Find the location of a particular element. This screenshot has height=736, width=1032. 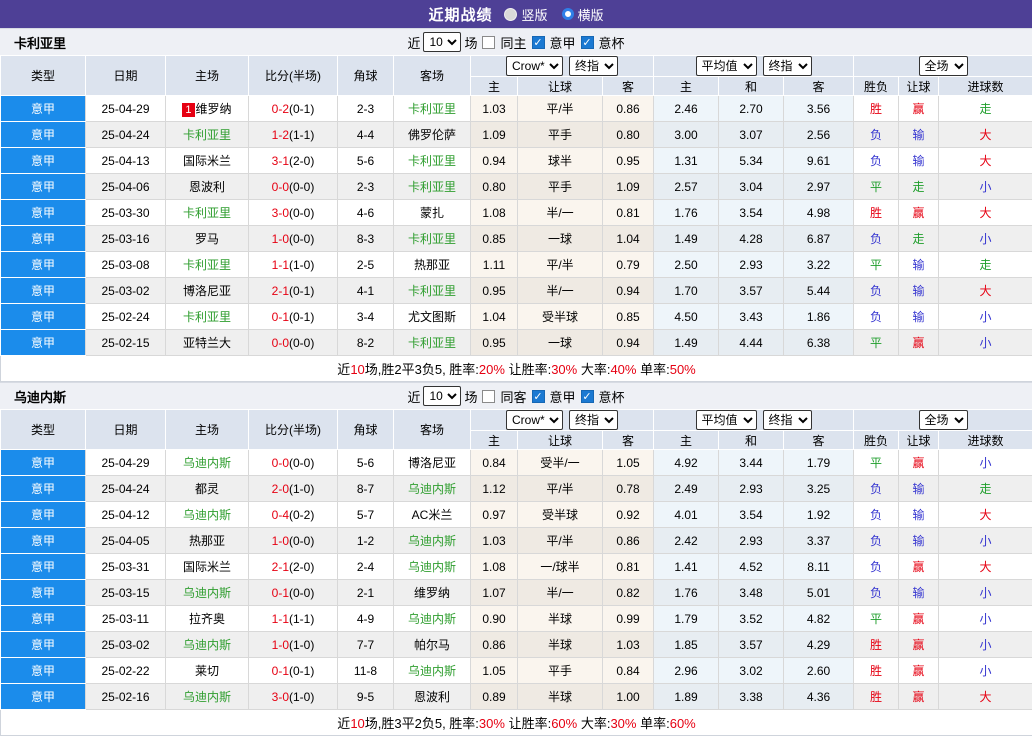

summary-segment: 让胜率: is located at coordinates (528, 369).